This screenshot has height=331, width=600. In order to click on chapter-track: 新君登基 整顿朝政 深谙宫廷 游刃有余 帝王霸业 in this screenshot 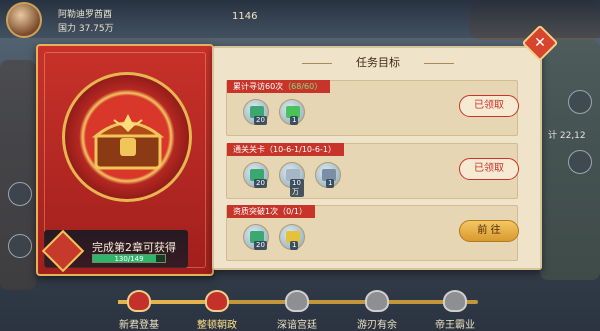, I will do `click(300, 310)`.